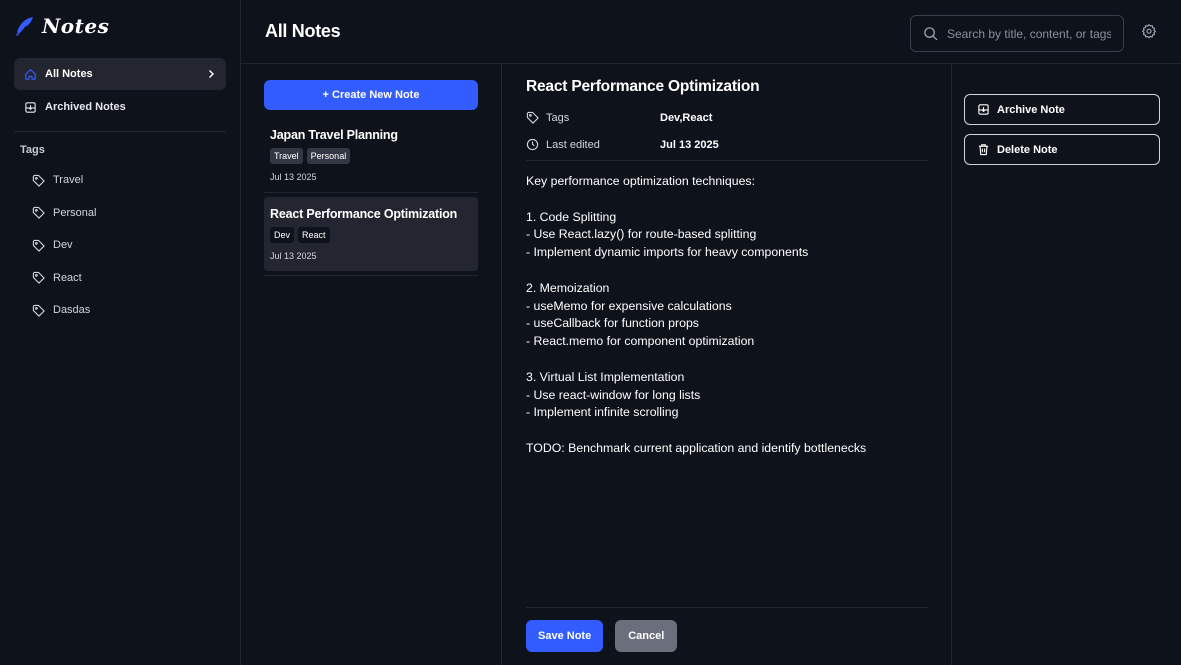  Describe the element at coordinates (303, 31) in the screenshot. I see `page-title: All Notes` at that location.